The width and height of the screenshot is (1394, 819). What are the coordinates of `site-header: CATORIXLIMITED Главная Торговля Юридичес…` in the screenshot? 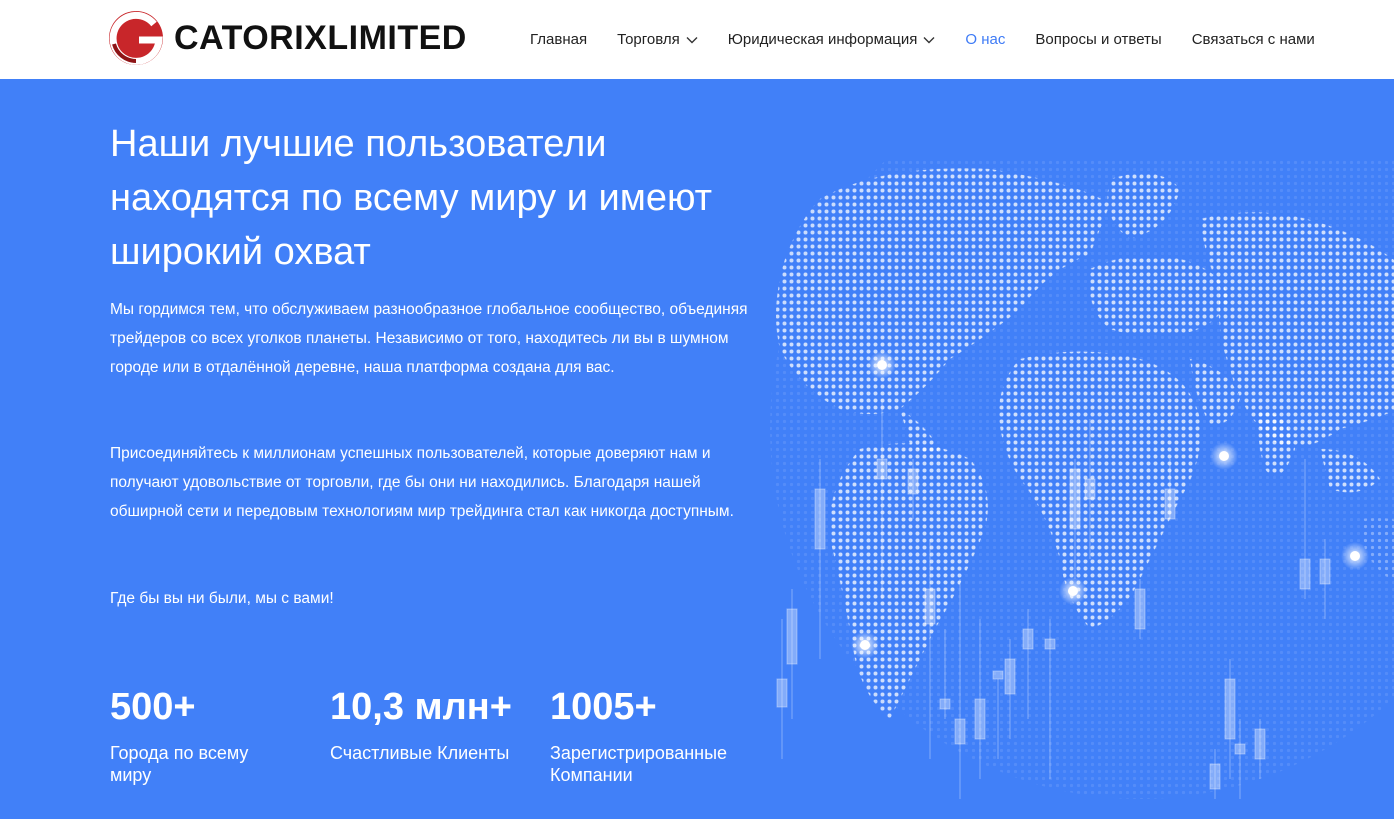 It's located at (697, 39).